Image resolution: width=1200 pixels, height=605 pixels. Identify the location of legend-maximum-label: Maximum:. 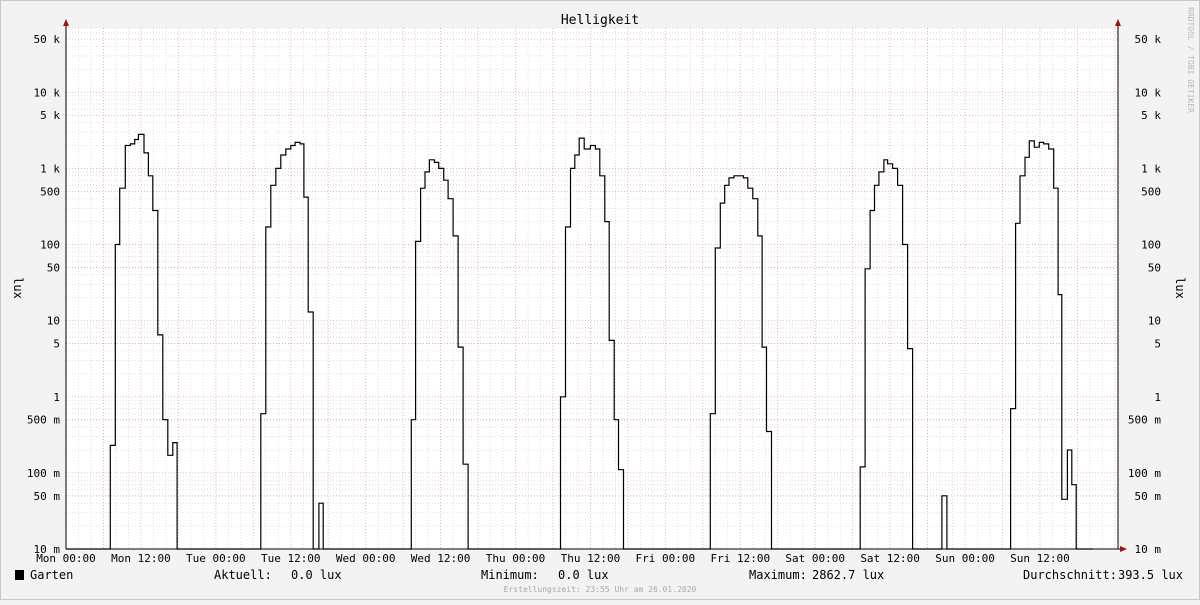
(778, 575).